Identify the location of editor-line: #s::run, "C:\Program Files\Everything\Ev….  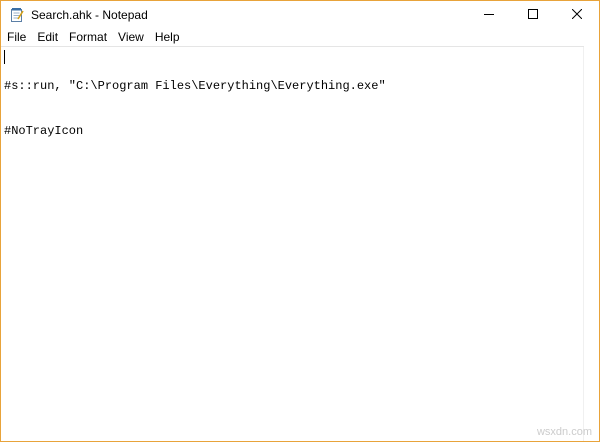
(195, 86).